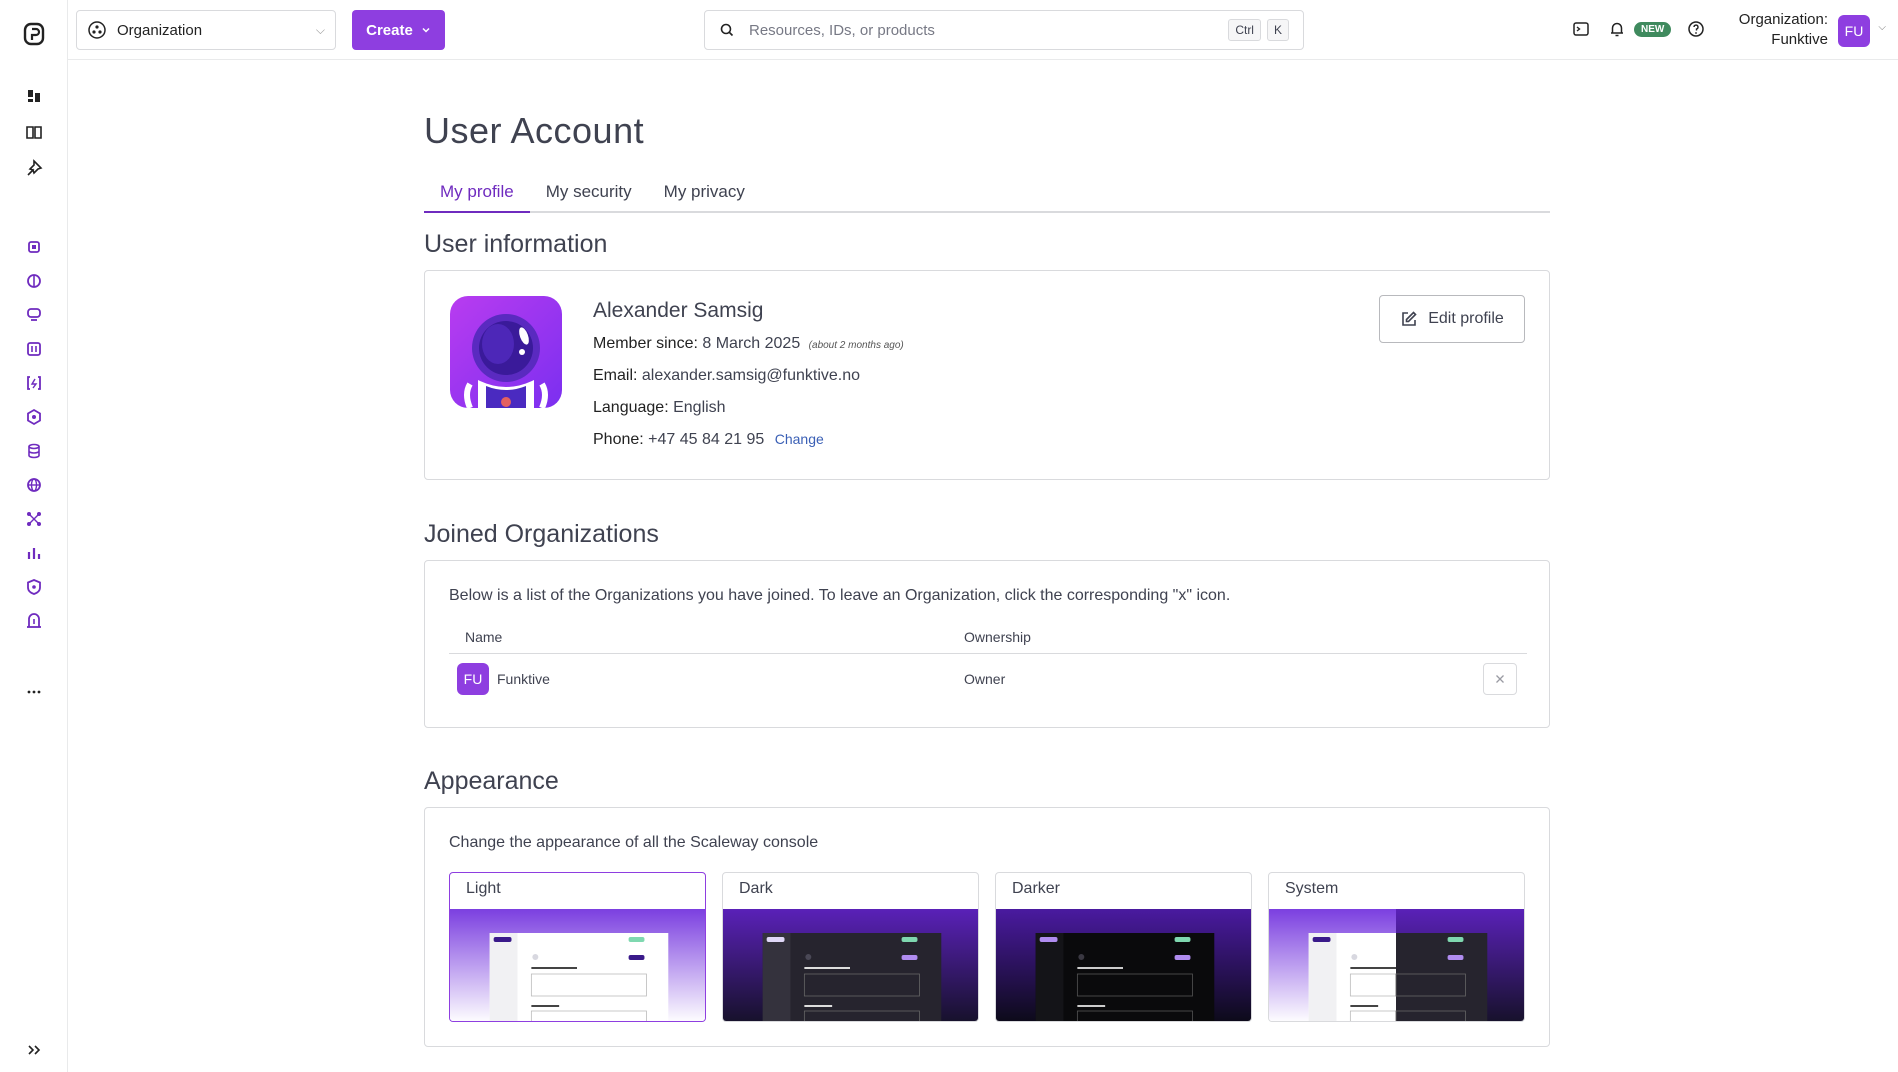 The width and height of the screenshot is (1898, 1072). I want to click on leave-organization-button, so click(1500, 679).